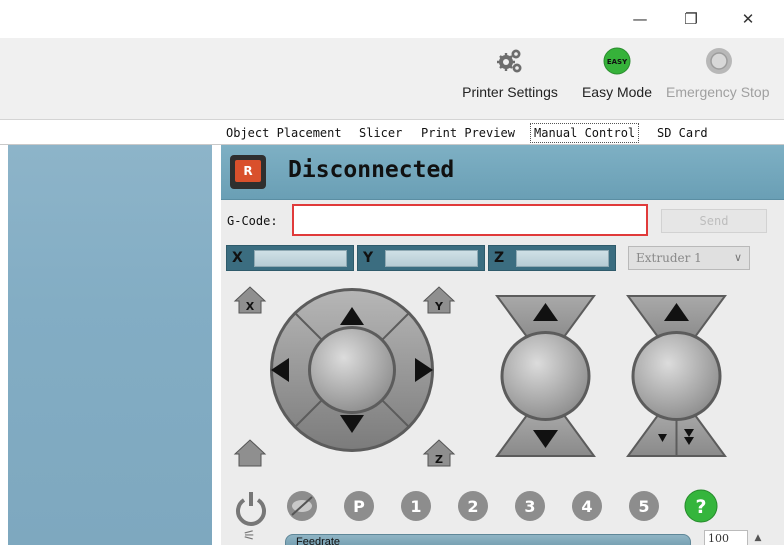 The width and height of the screenshot is (784, 545). I want to click on y-position-display: Y, so click(421, 258).